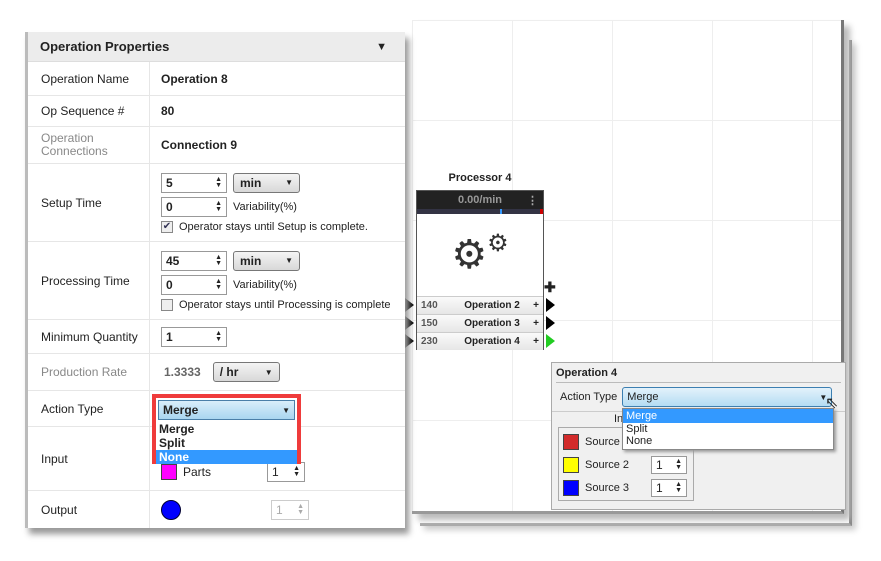  Describe the element at coordinates (89, 408) in the screenshot. I see `action-type-label: Action Type` at that location.